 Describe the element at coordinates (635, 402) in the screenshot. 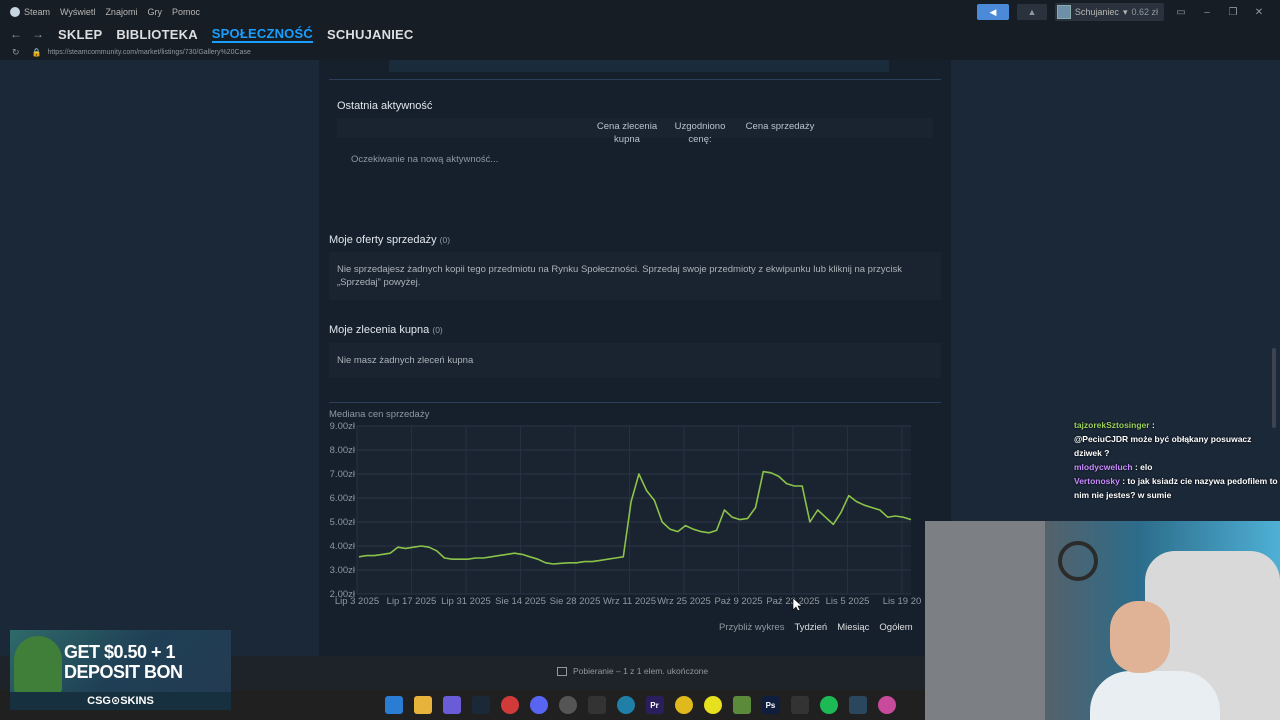

I see `section-divider` at that location.